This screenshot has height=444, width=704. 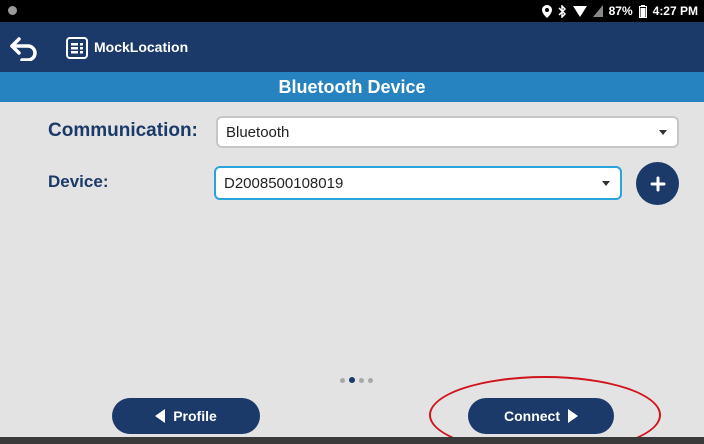 I want to click on page-dot-active, so click(x=352, y=380).